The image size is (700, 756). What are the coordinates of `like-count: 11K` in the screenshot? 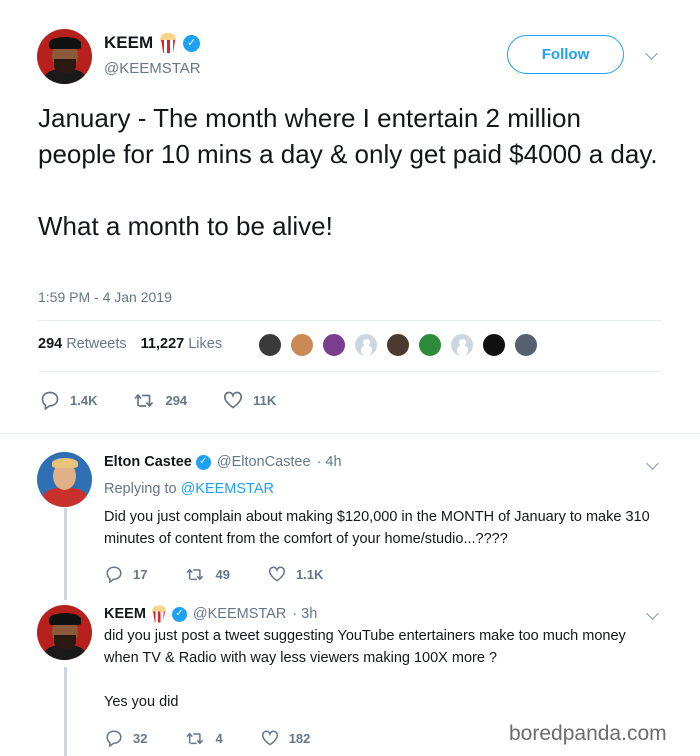 It's located at (265, 400).